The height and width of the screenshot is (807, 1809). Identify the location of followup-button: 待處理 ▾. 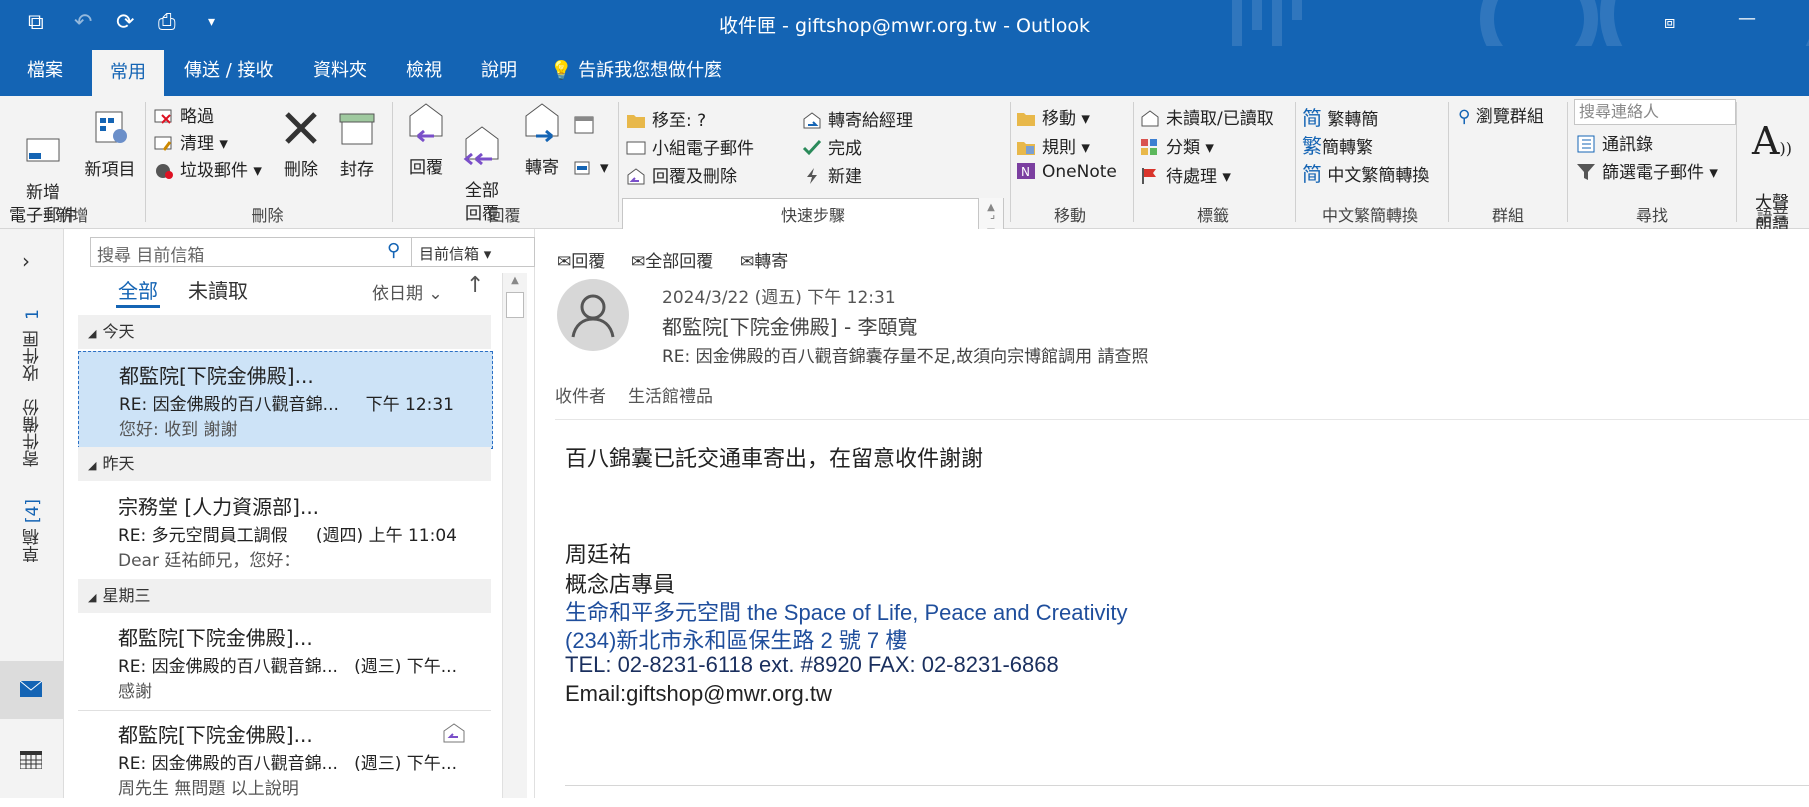
(1185, 174).